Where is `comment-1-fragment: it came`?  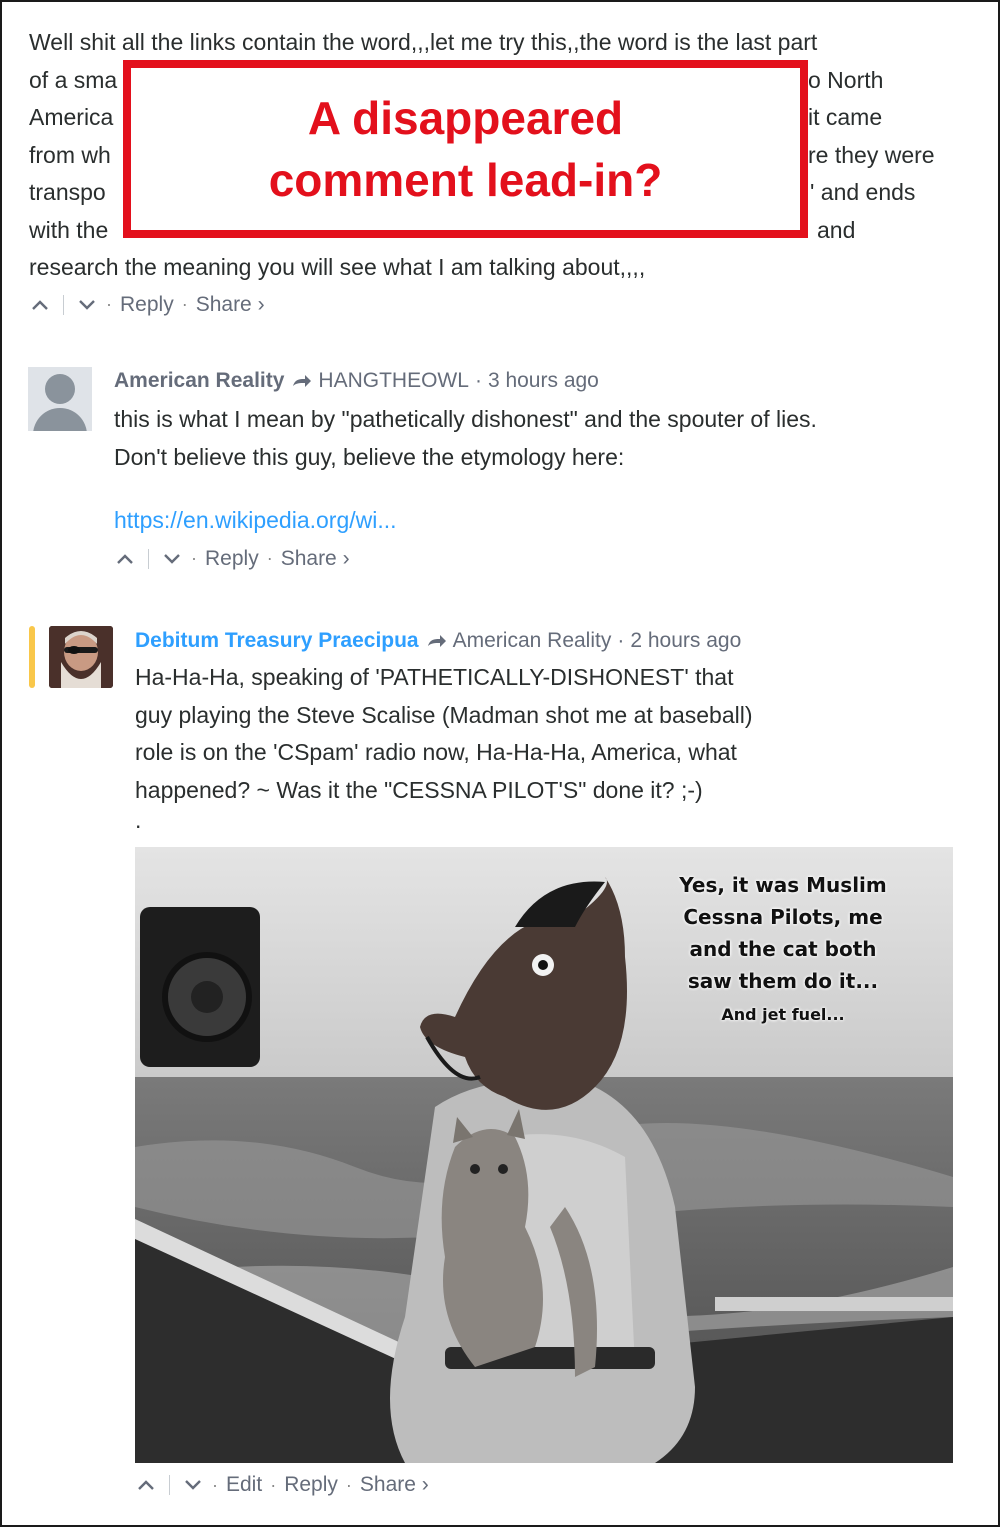
comment-1-fragment: it came is located at coordinates (845, 117).